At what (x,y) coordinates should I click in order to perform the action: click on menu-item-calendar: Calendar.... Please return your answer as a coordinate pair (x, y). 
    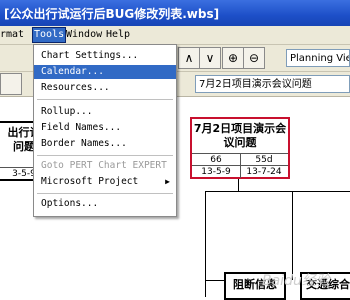
    Looking at the image, I should click on (105, 72).